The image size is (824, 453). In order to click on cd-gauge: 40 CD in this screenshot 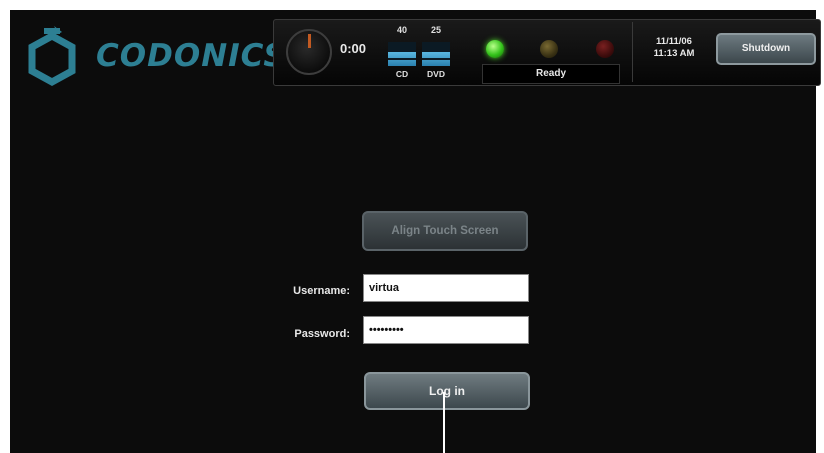, I will do `click(402, 53)`.